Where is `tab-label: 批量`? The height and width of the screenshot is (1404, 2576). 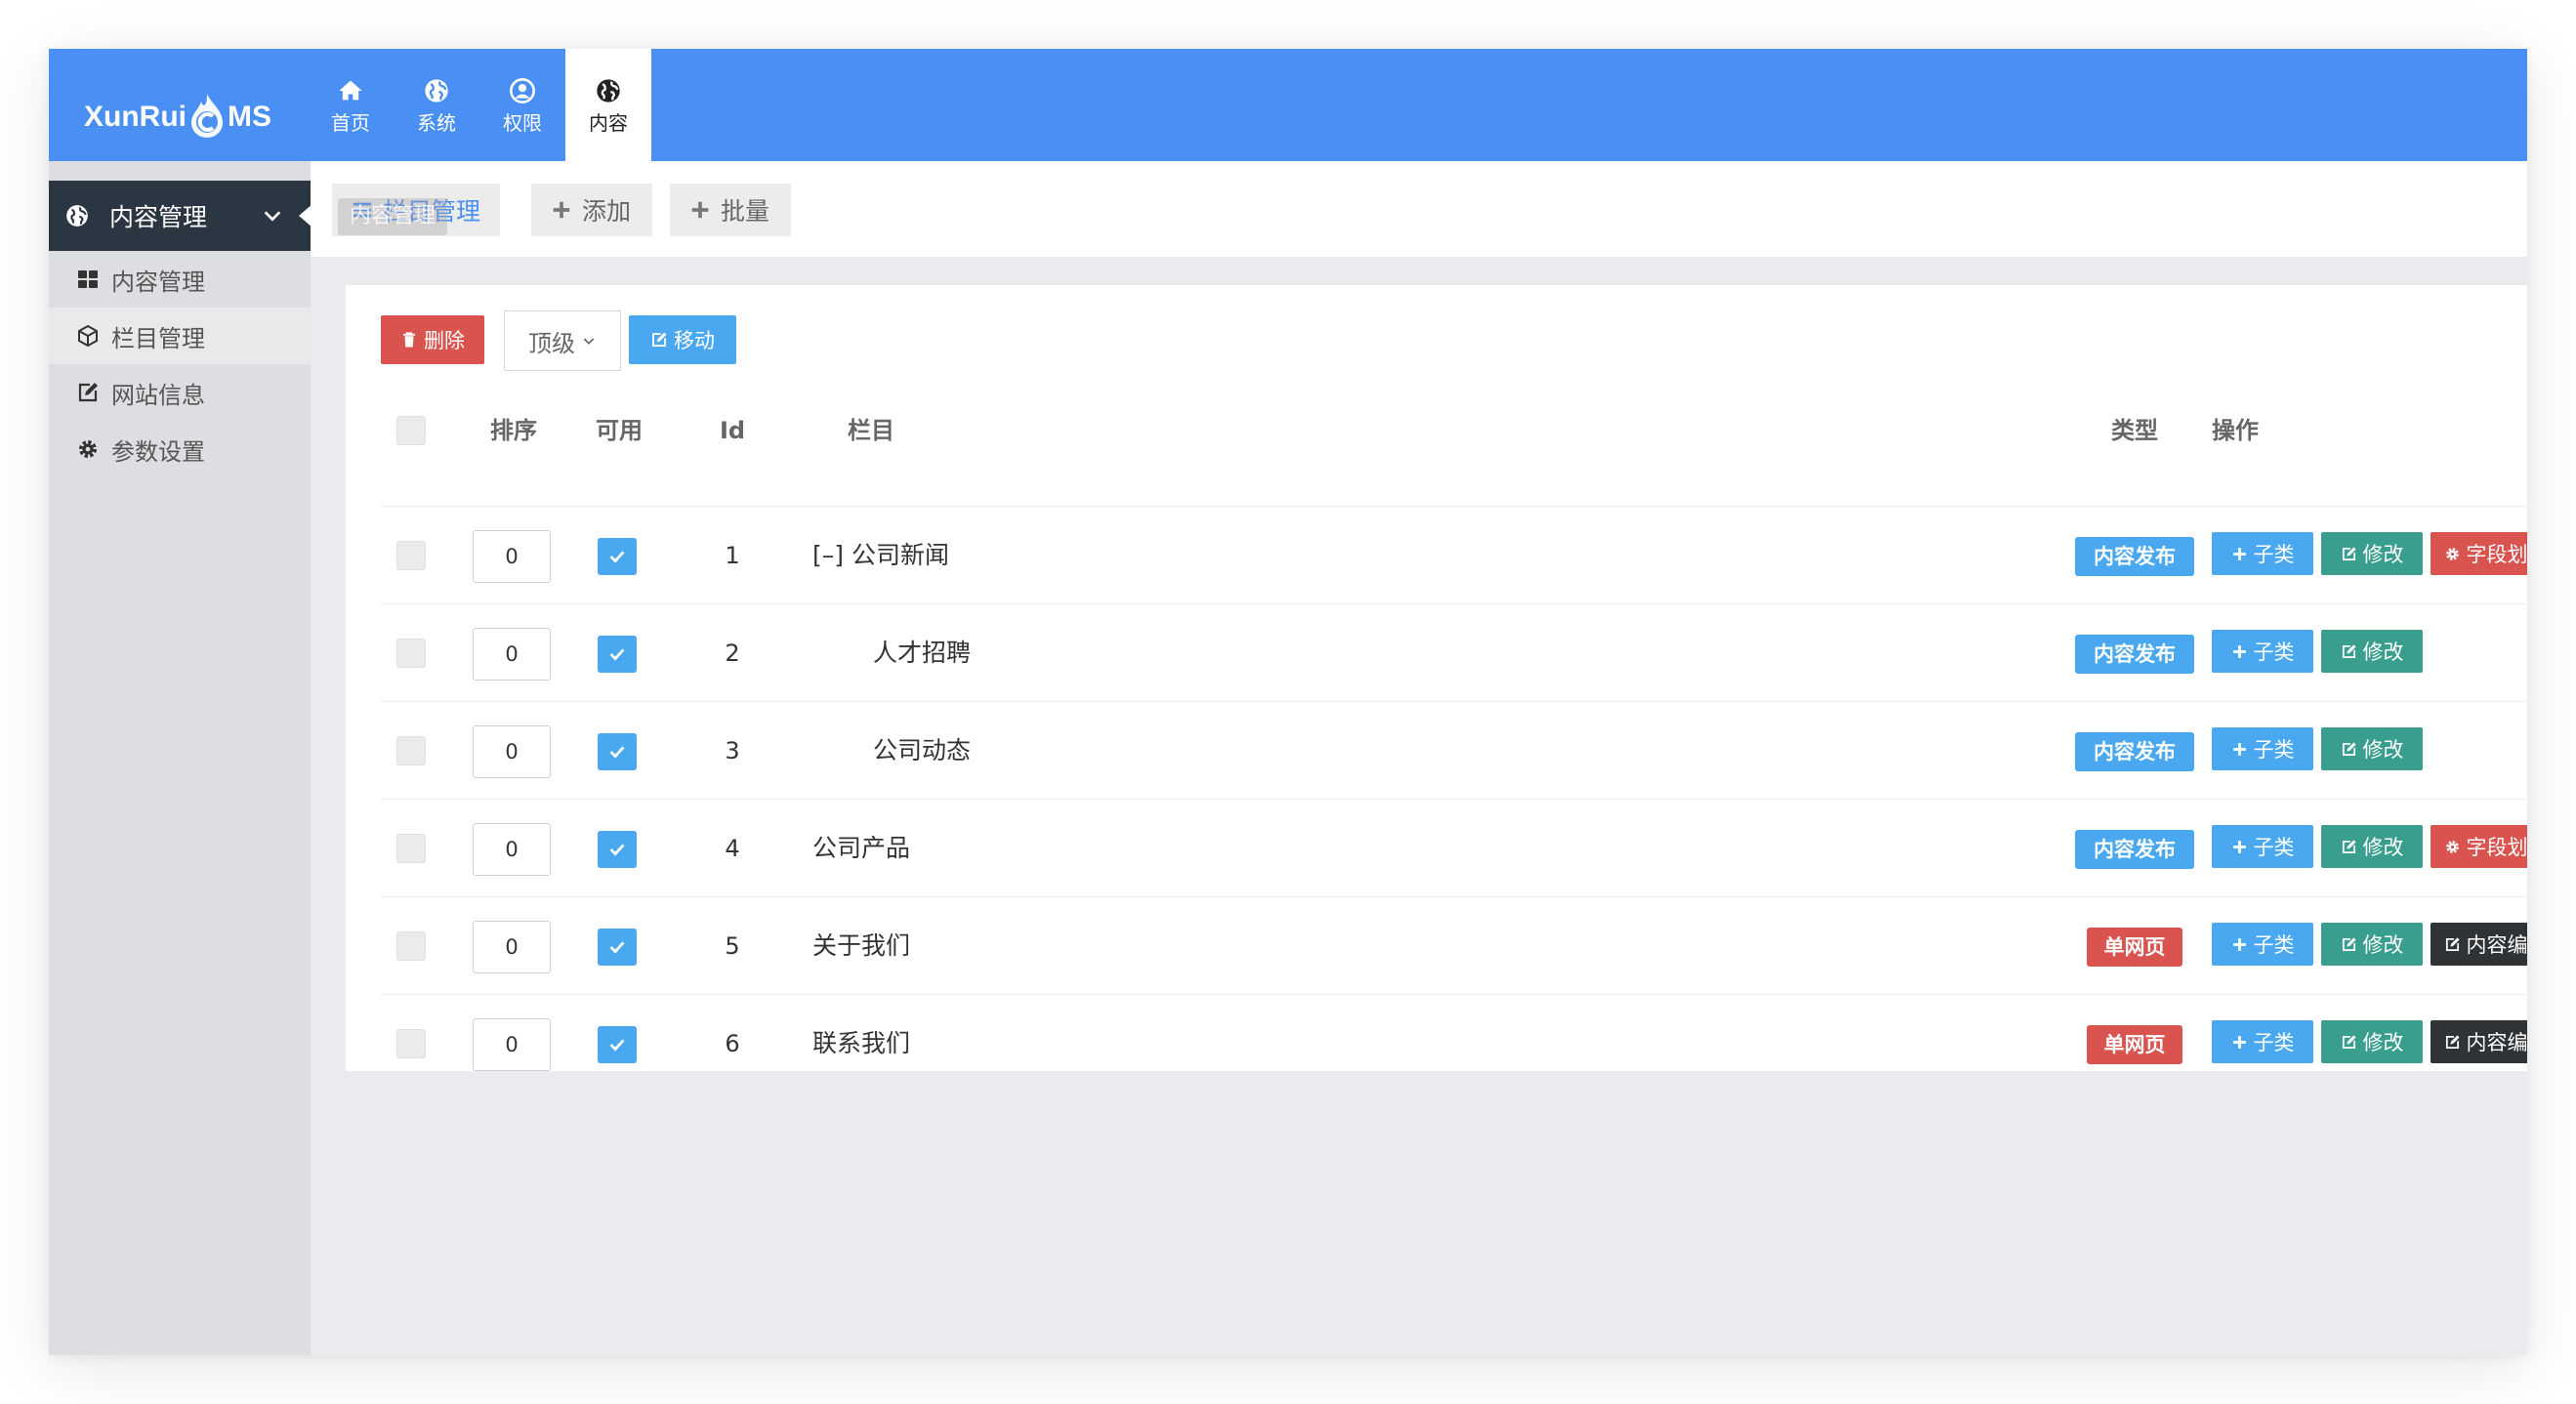
tab-label: 批量 is located at coordinates (745, 211).